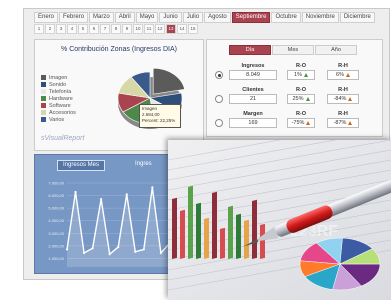 Image resolution: width=391 pixels, height=300 pixels. Describe the element at coordinates (159, 120) in the screenshot. I see `tooltip-percent: Percent: 22,25%` at that location.